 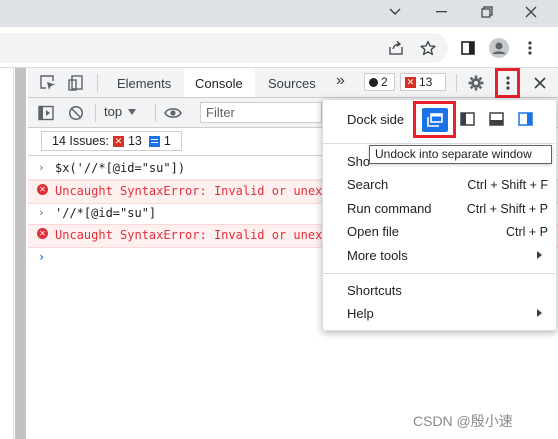 I want to click on dock-bottom-icon, so click(x=496, y=119).